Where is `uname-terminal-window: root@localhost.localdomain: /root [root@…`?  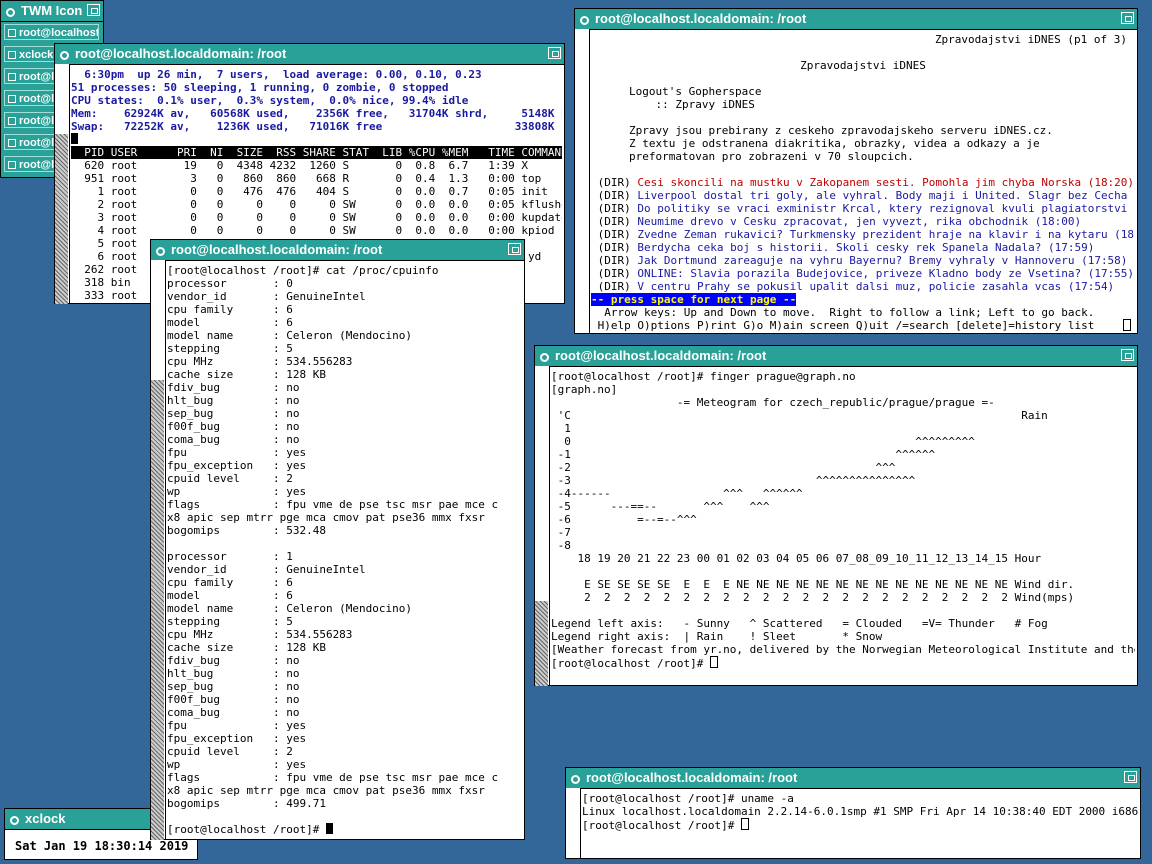 uname-terminal-window: root@localhost.localdomain: /root [root@… is located at coordinates (853, 813).